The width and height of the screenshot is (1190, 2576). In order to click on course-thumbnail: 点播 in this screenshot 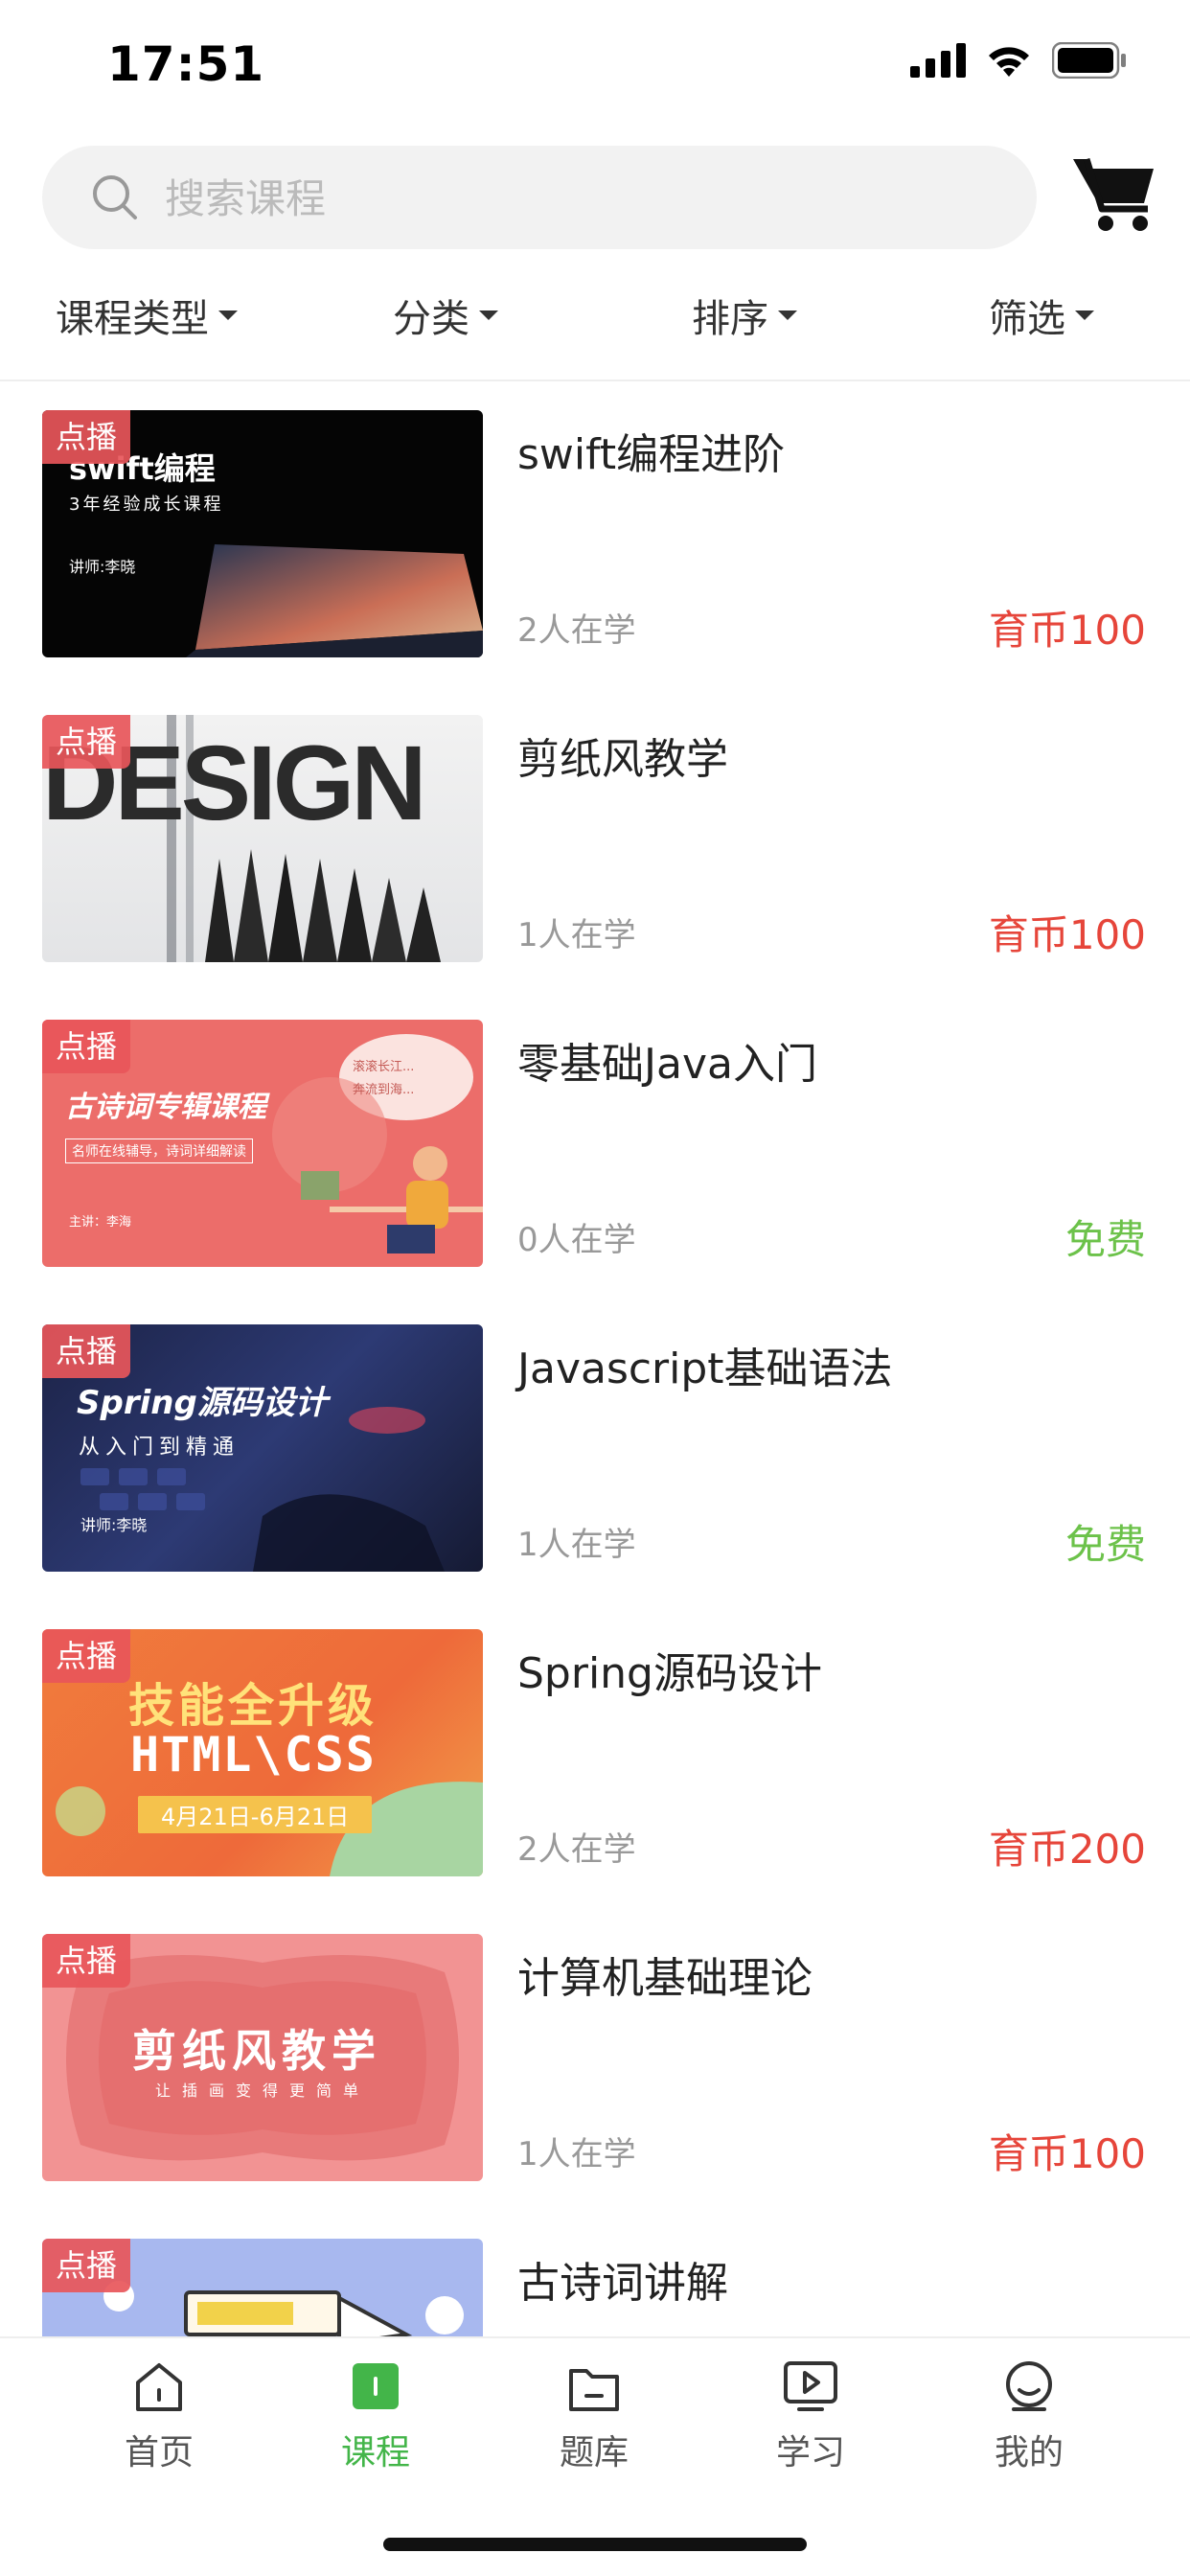, I will do `click(263, 2287)`.